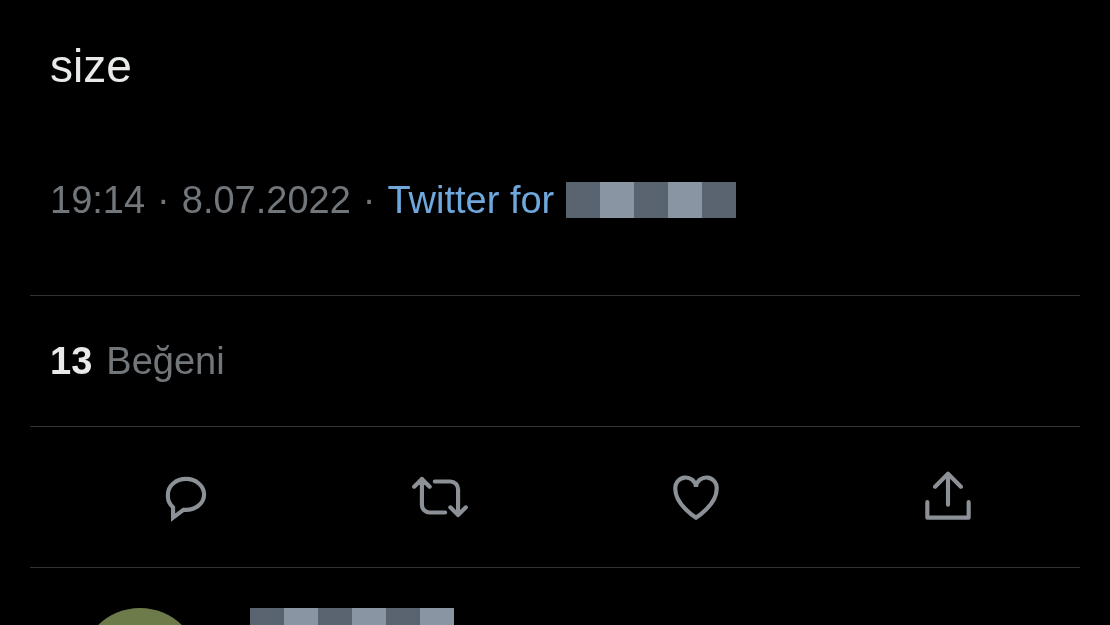 The image size is (1110, 625). What do you see at coordinates (98, 200) in the screenshot?
I see `tweet-time: 19:14` at bounding box center [98, 200].